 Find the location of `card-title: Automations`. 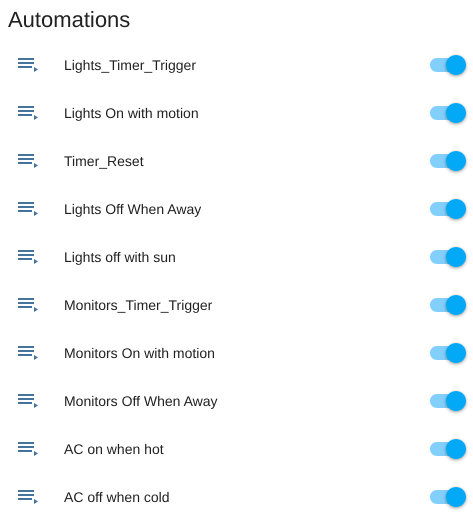

card-title: Automations is located at coordinates (69, 20).